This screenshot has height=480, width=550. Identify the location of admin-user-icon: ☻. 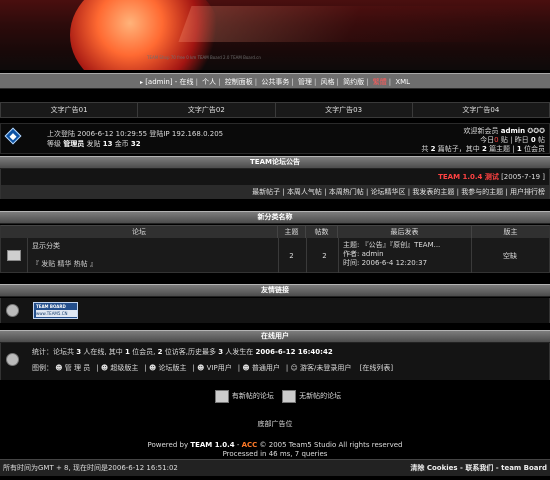
(59, 368).